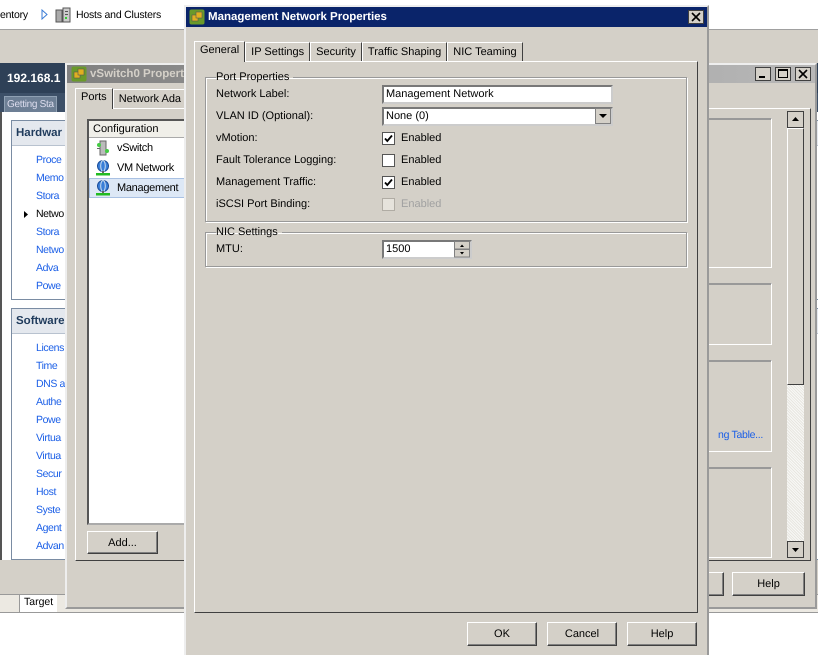  I want to click on window-title: vSwitch0 Propert, so click(137, 74).